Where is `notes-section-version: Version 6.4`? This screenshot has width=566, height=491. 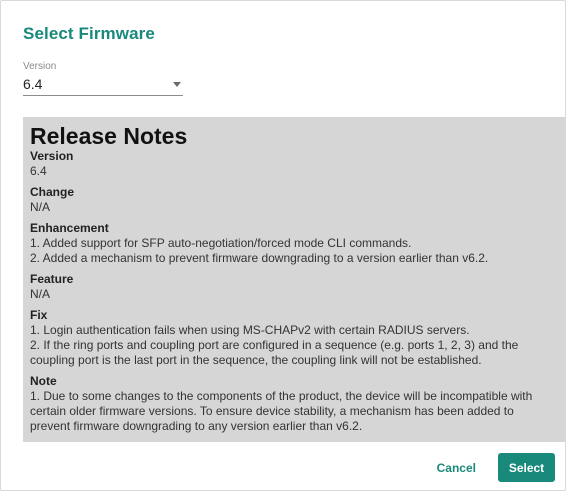
notes-section-version: Version 6.4 is located at coordinates (294, 164).